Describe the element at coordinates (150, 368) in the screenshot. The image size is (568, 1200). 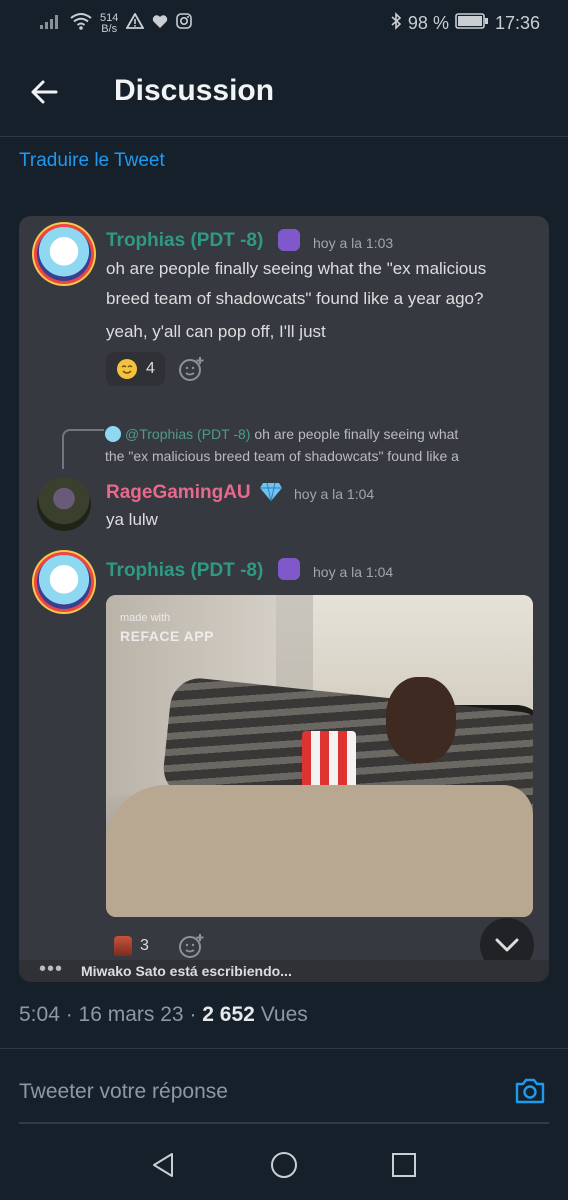
I see `reaction-count: 4` at that location.